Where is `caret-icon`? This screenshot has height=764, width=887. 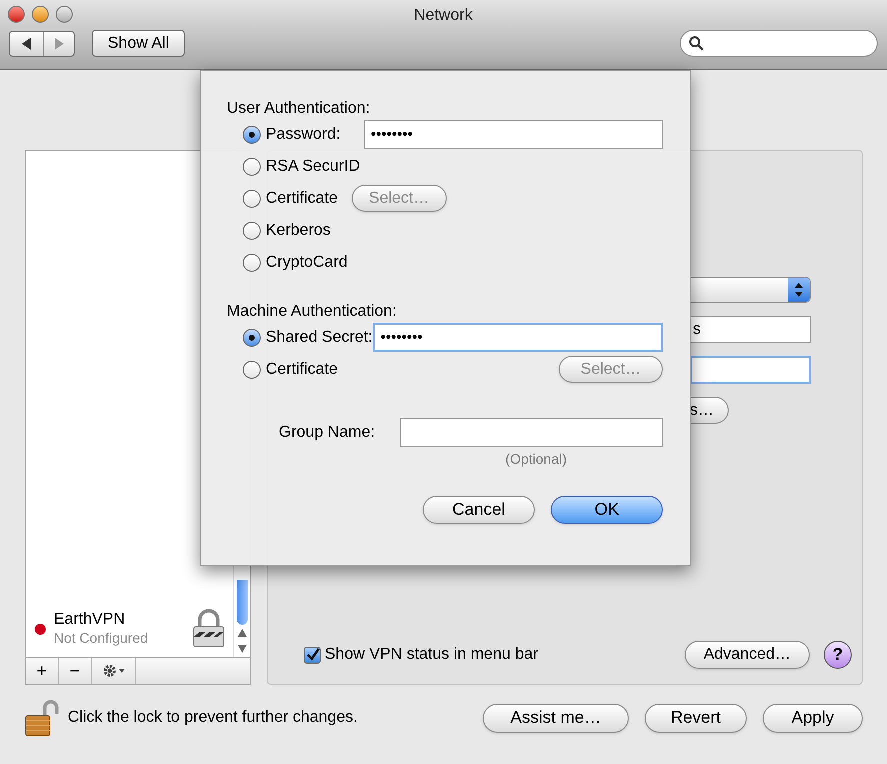
caret-icon is located at coordinates (121, 671).